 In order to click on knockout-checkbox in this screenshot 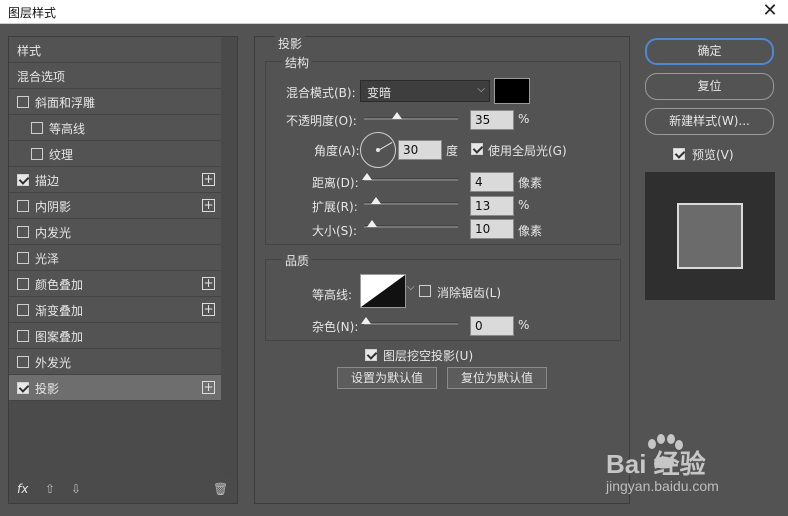, I will do `click(371, 355)`.